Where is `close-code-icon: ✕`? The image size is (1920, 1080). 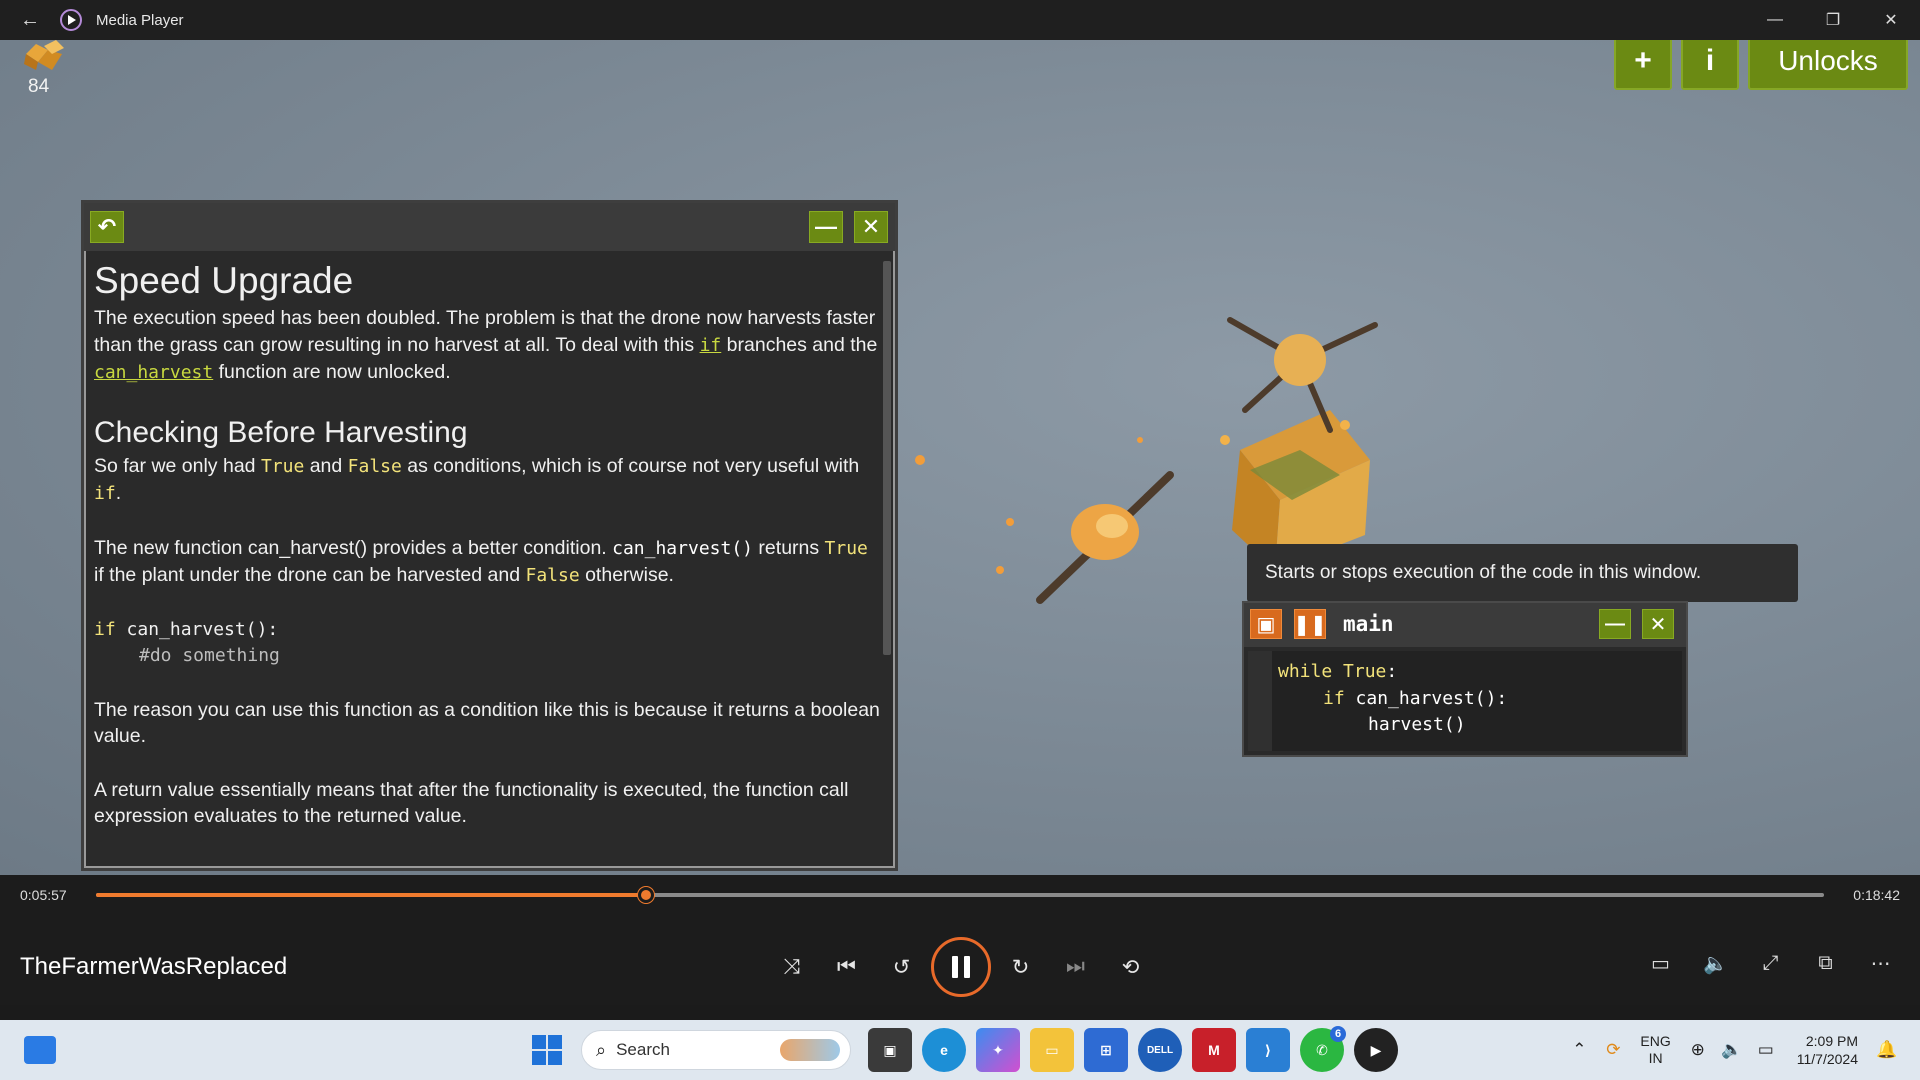
close-code-icon: ✕ is located at coordinates (1658, 624).